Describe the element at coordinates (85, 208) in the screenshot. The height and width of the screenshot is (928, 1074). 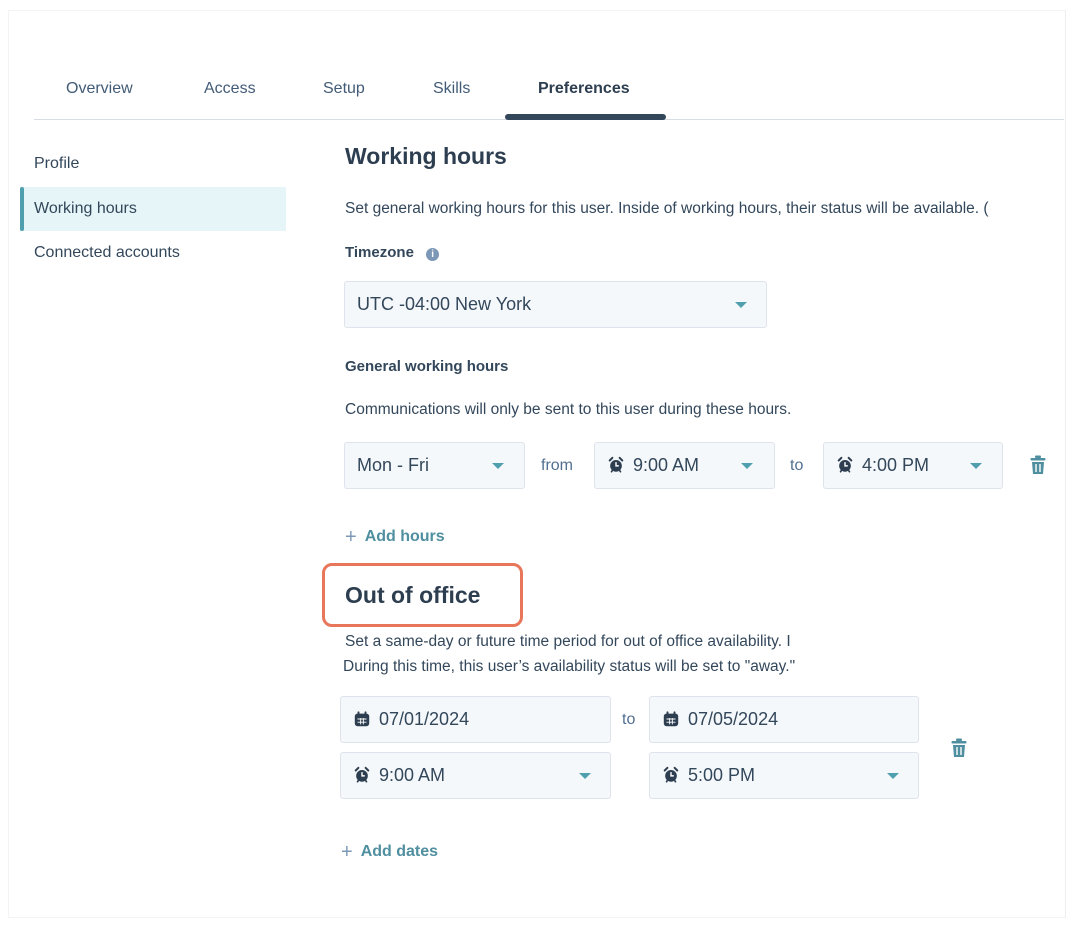
I see `sidebar-item-label: Working hours` at that location.